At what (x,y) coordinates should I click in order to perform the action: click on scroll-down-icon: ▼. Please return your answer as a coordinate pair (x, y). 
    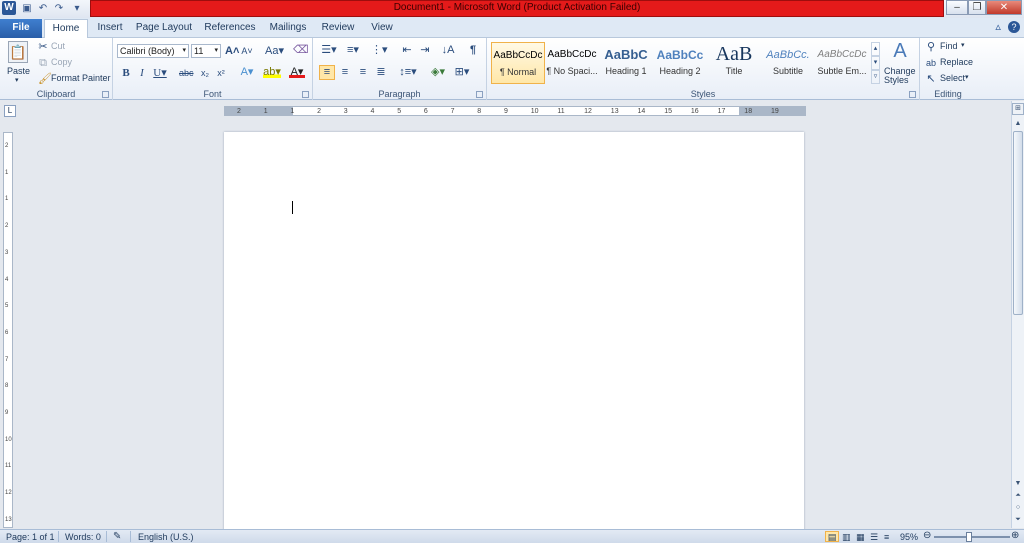
    Looking at the image, I should click on (1018, 484).